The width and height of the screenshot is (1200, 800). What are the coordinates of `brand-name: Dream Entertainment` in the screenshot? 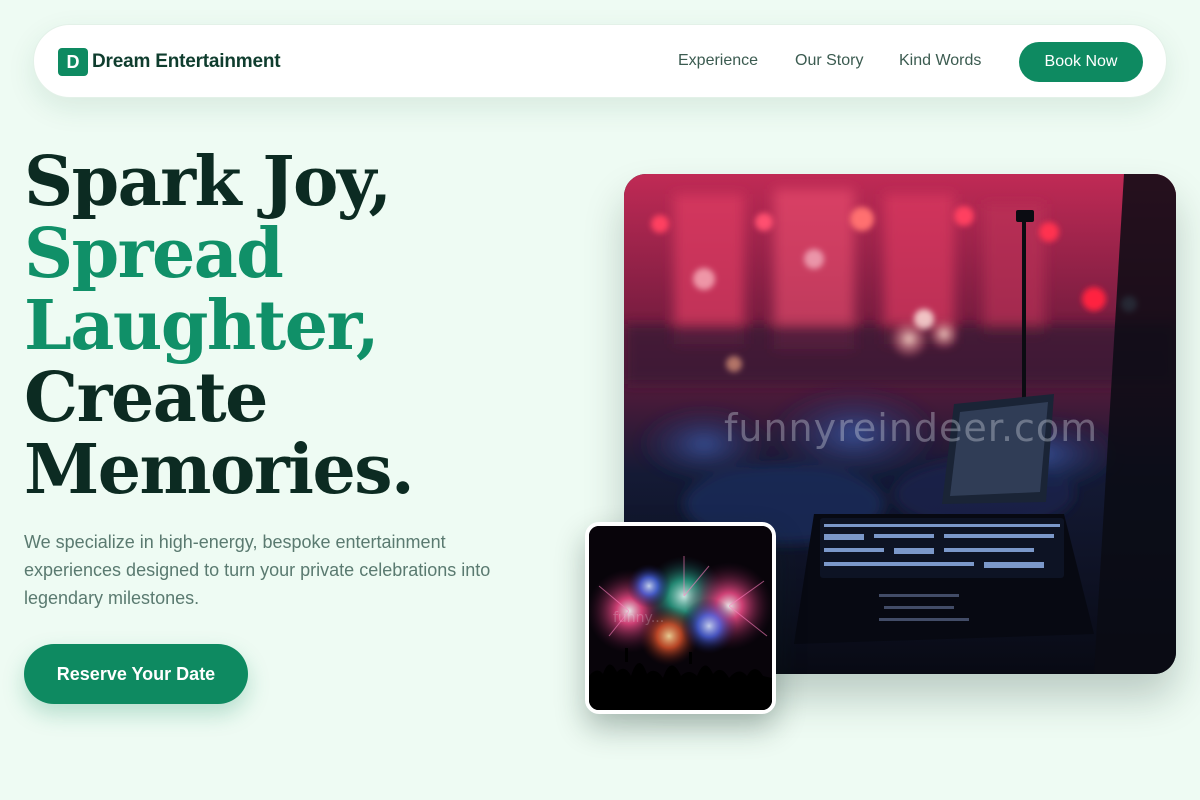 It's located at (186, 61).